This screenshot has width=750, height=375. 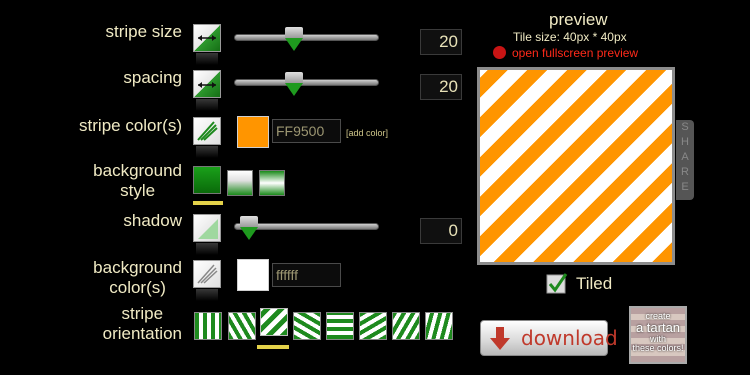 What do you see at coordinates (306, 131) in the screenshot?
I see `stripe-color-hex-input: FF9500` at bounding box center [306, 131].